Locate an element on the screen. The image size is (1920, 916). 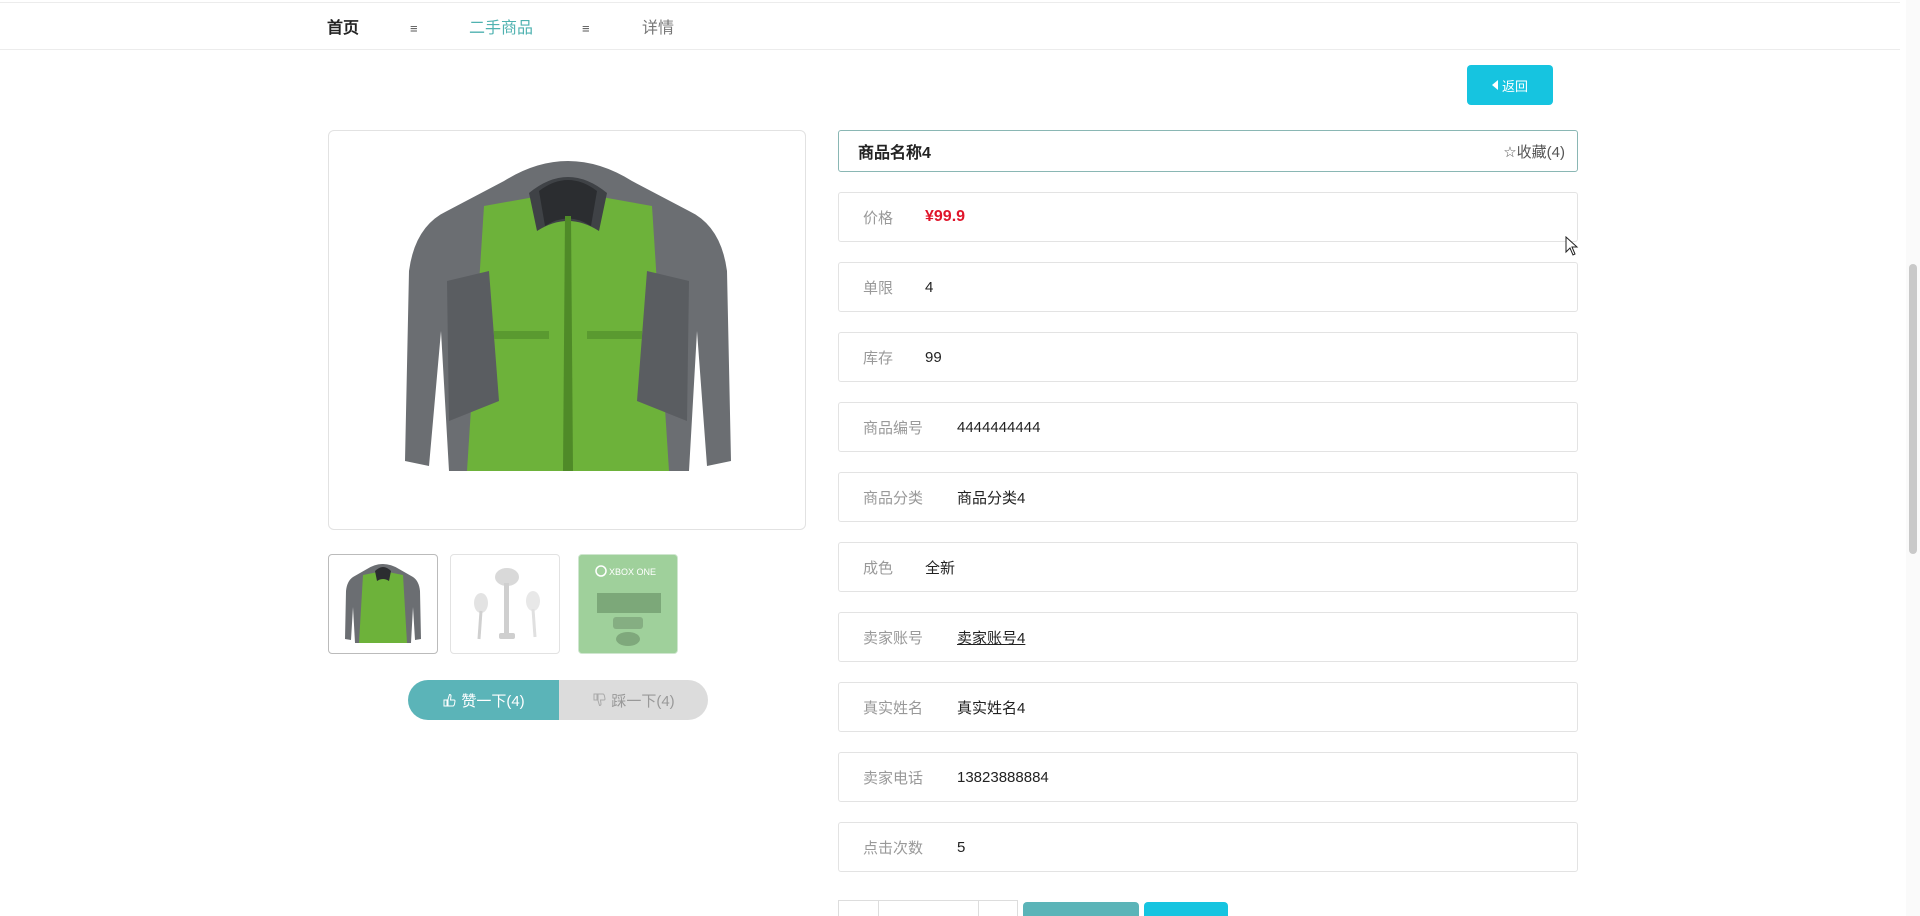
thumbnail-xbox: XBOX ONE is located at coordinates (628, 604).